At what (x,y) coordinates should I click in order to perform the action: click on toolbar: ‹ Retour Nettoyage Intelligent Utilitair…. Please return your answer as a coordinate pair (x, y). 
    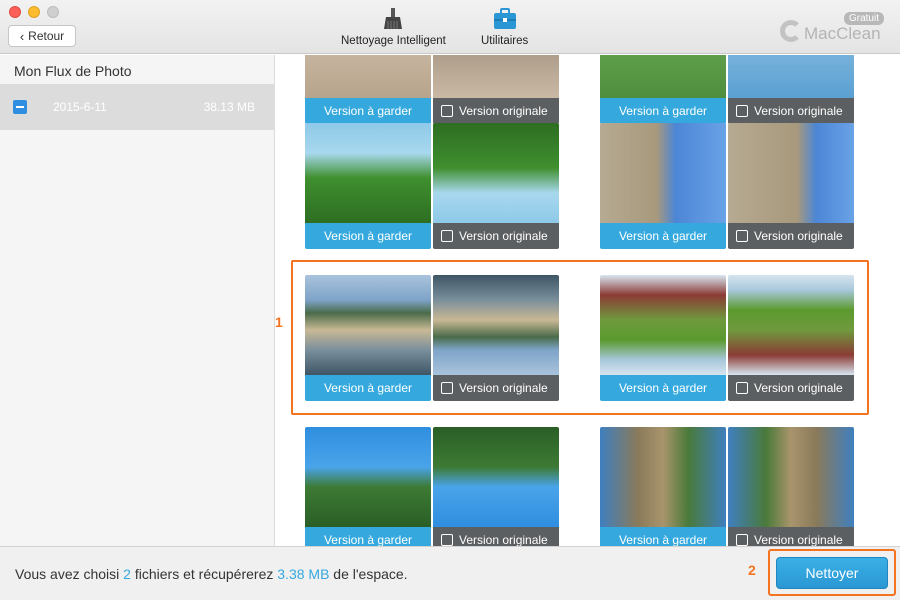
    Looking at the image, I should click on (450, 27).